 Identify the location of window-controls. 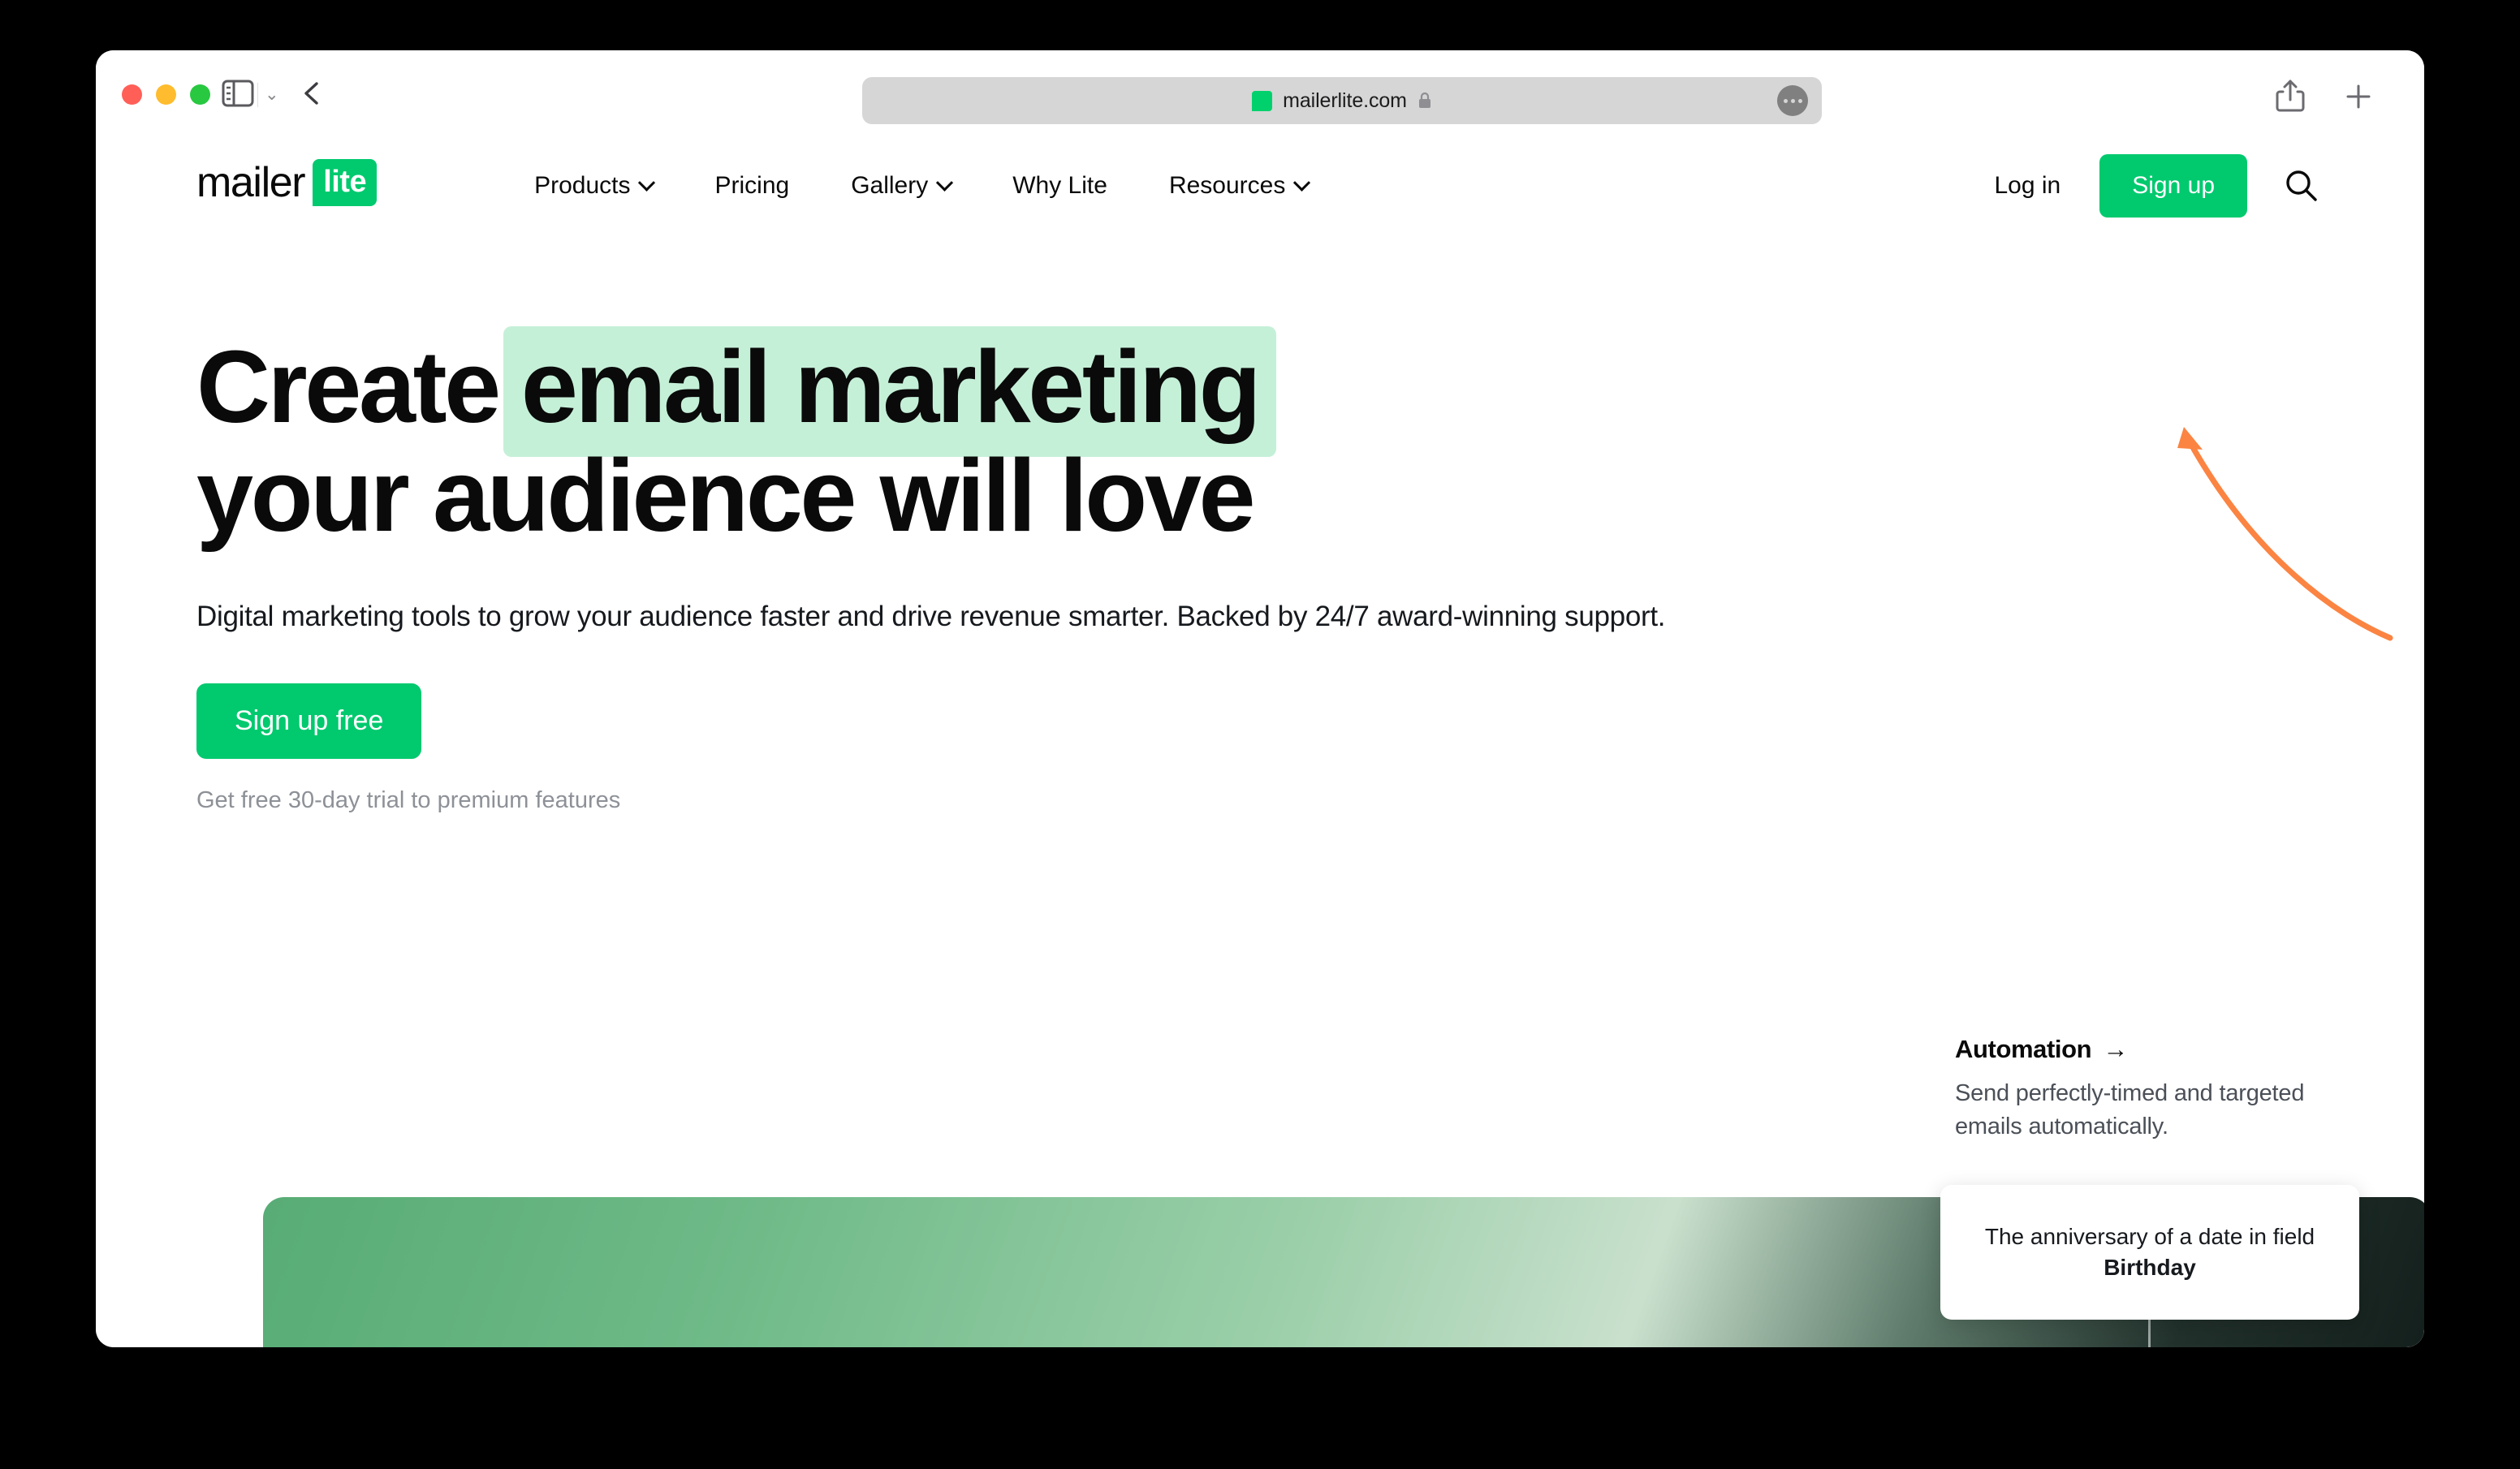
(166, 94).